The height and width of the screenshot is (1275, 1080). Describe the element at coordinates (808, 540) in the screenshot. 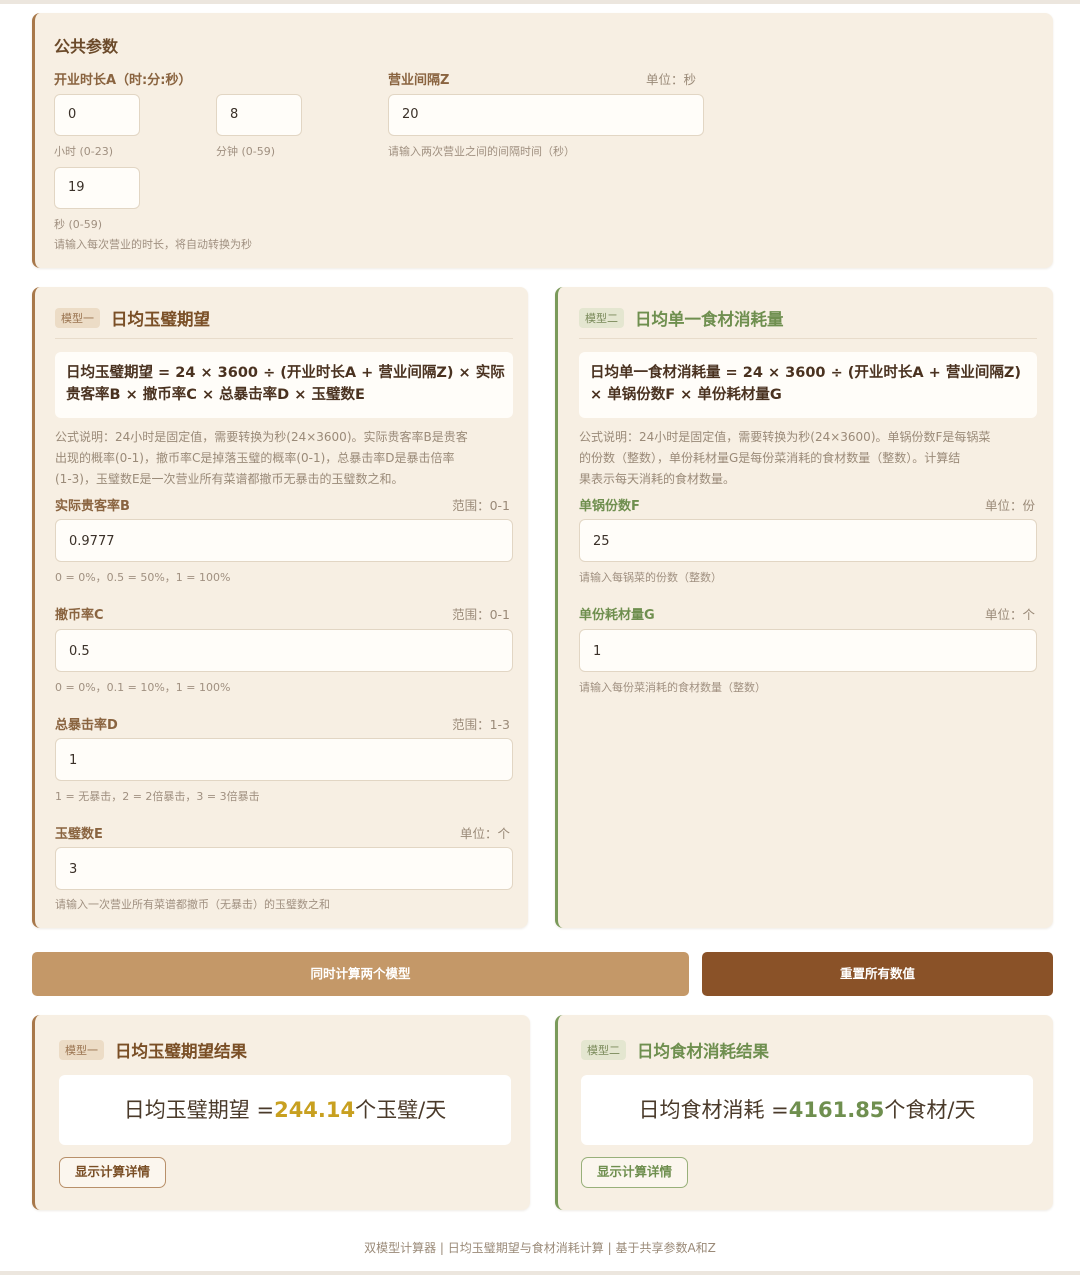

I see `portions-f-input: 25` at that location.